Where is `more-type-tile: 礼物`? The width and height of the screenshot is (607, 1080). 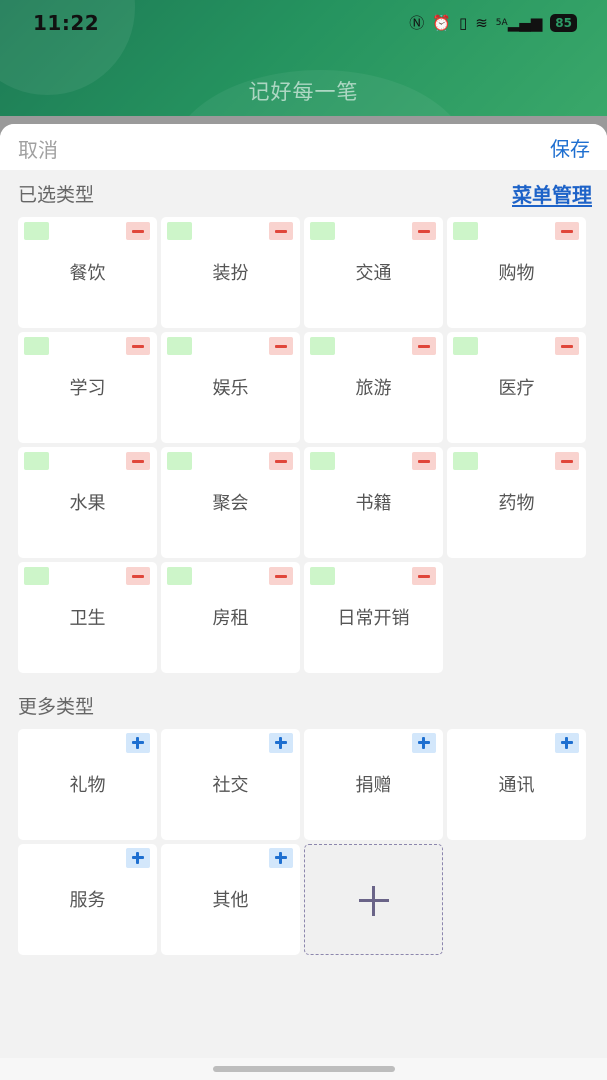 more-type-tile: 礼物 is located at coordinates (87, 784).